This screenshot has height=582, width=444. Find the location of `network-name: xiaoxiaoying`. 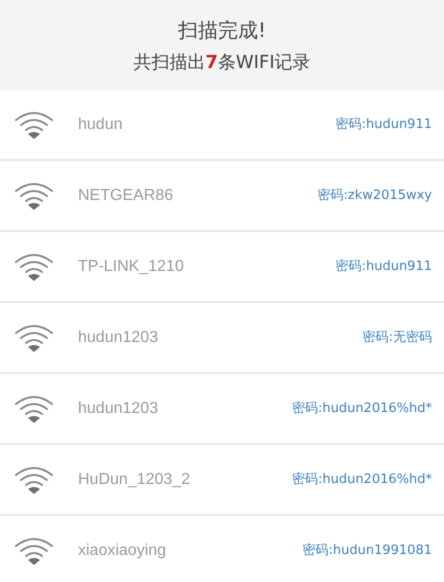

network-name: xiaoxiaoying is located at coordinates (122, 550).